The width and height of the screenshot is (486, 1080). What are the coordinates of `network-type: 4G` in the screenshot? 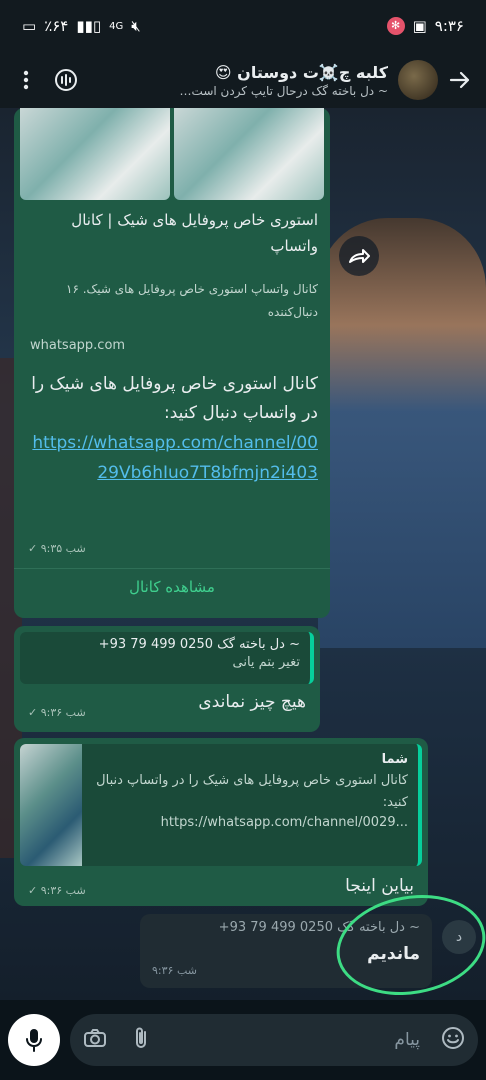 It's located at (116, 26).